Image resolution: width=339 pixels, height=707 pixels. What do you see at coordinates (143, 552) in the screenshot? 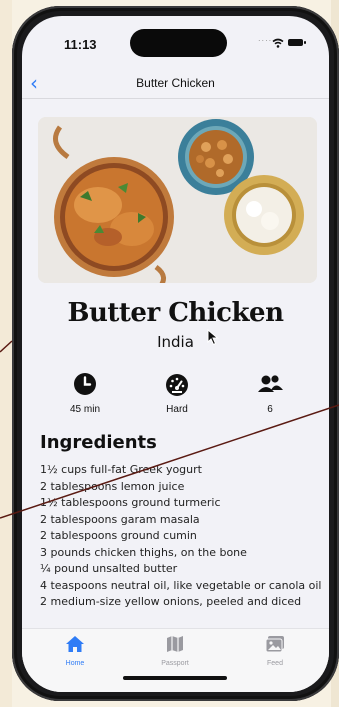
I see `ingredient-item: 3 pounds chicken thighs, on the bone` at bounding box center [143, 552].